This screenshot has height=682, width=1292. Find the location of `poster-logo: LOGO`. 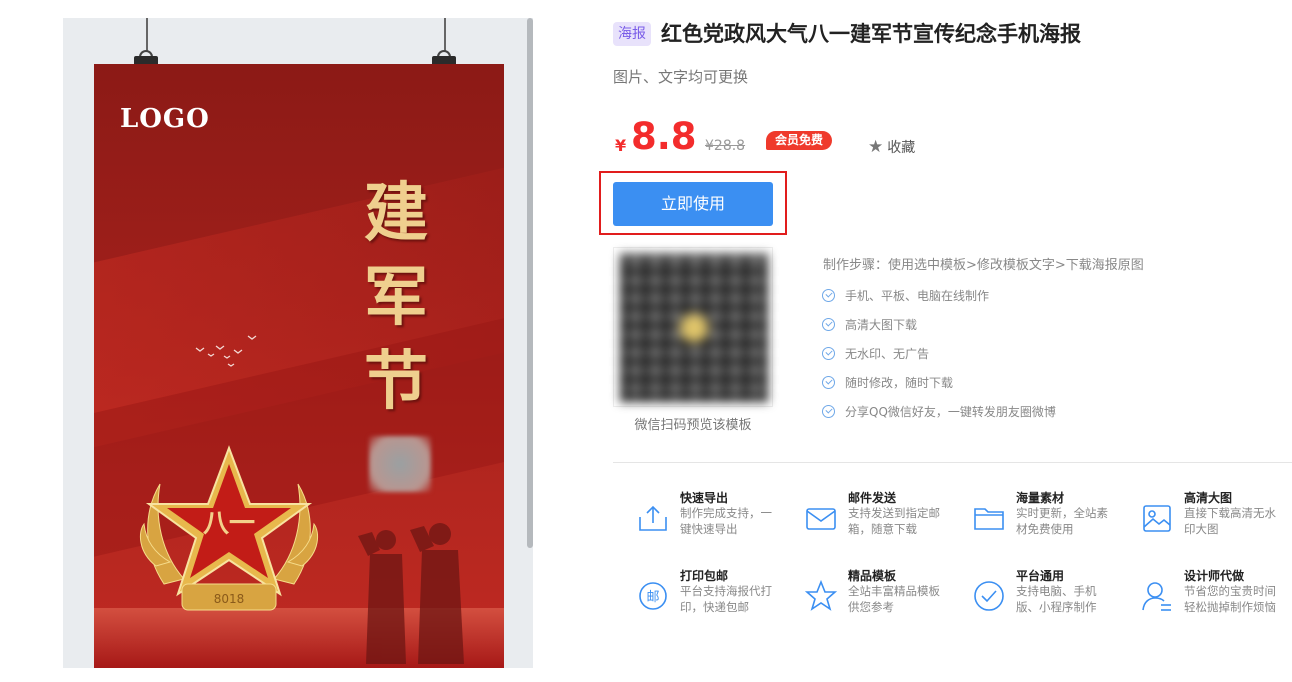

poster-logo: LOGO is located at coordinates (165, 119).